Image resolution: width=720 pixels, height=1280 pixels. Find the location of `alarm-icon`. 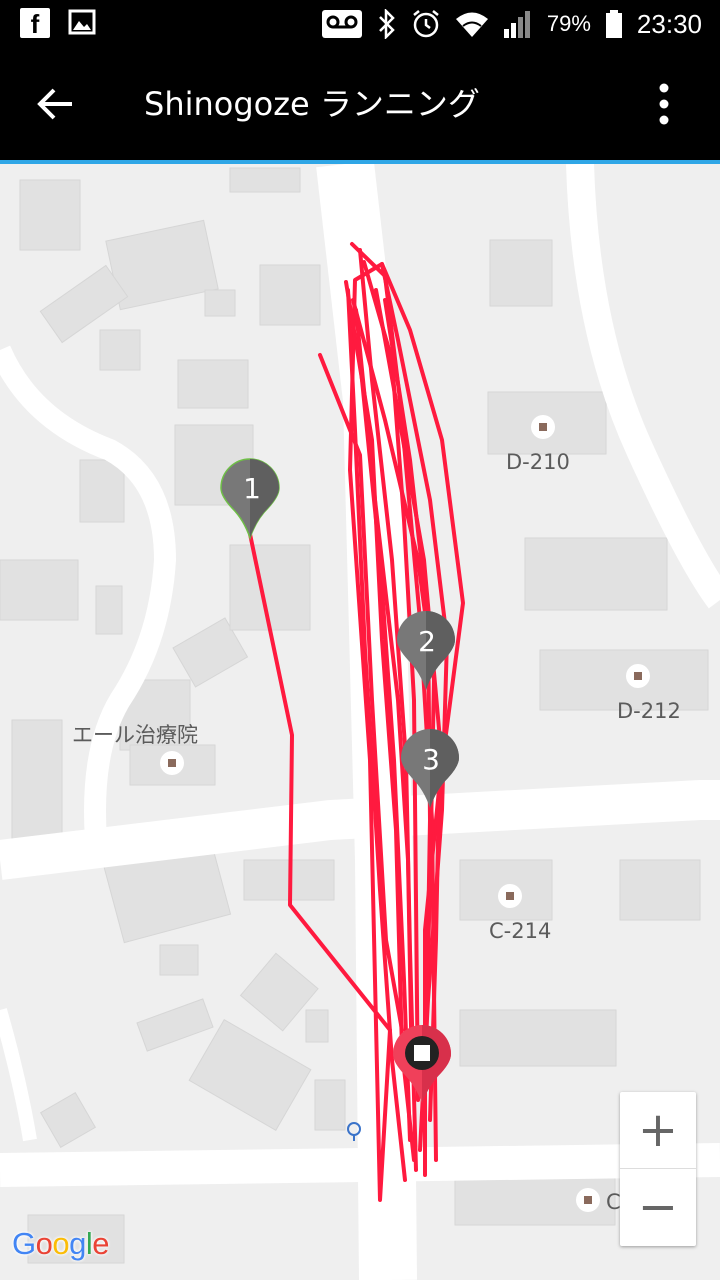

alarm-icon is located at coordinates (426, 24).